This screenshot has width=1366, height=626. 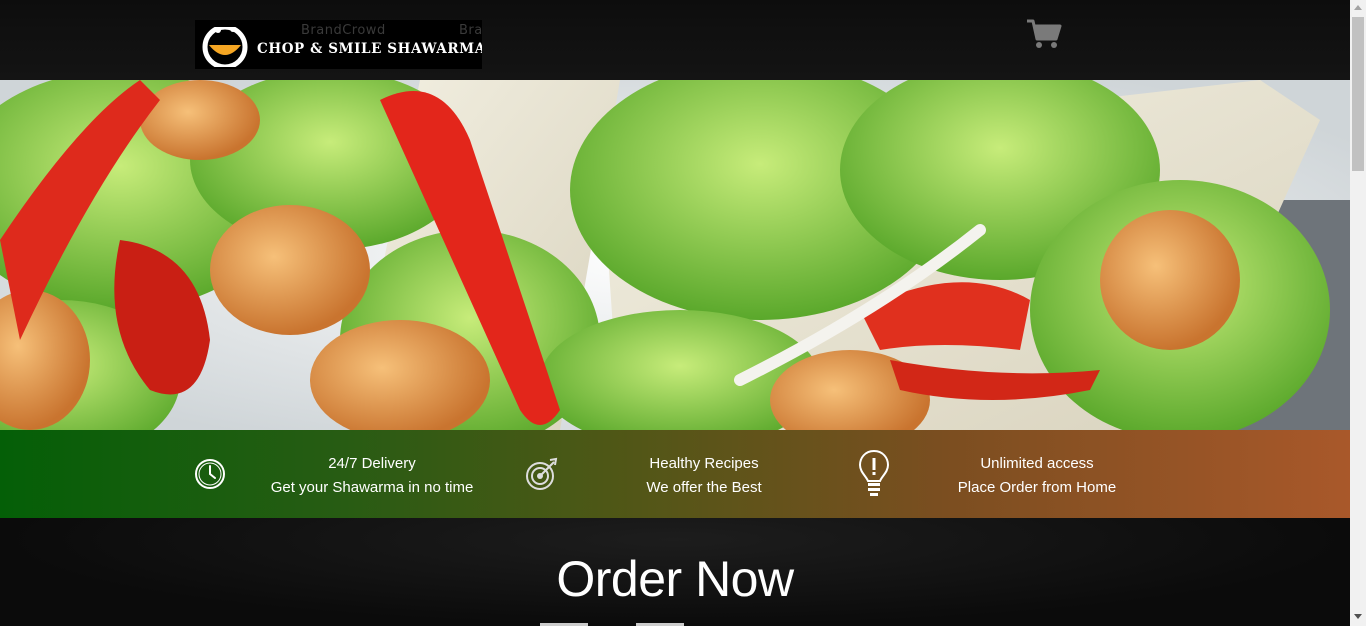 I want to click on brand-logo: BrandCrowd Brand CHOP & SMILE SHAWARMA, so click(x=338, y=44).